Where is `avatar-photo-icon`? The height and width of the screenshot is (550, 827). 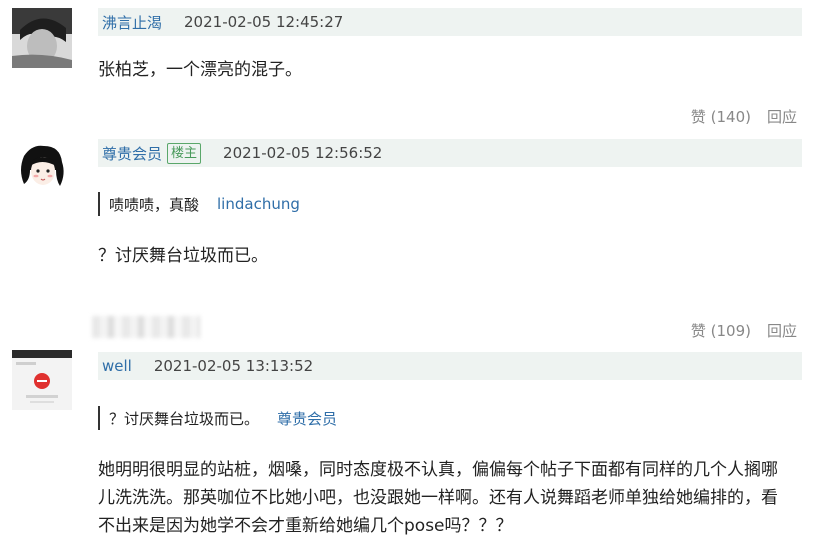
avatar-photo-icon is located at coordinates (42, 38).